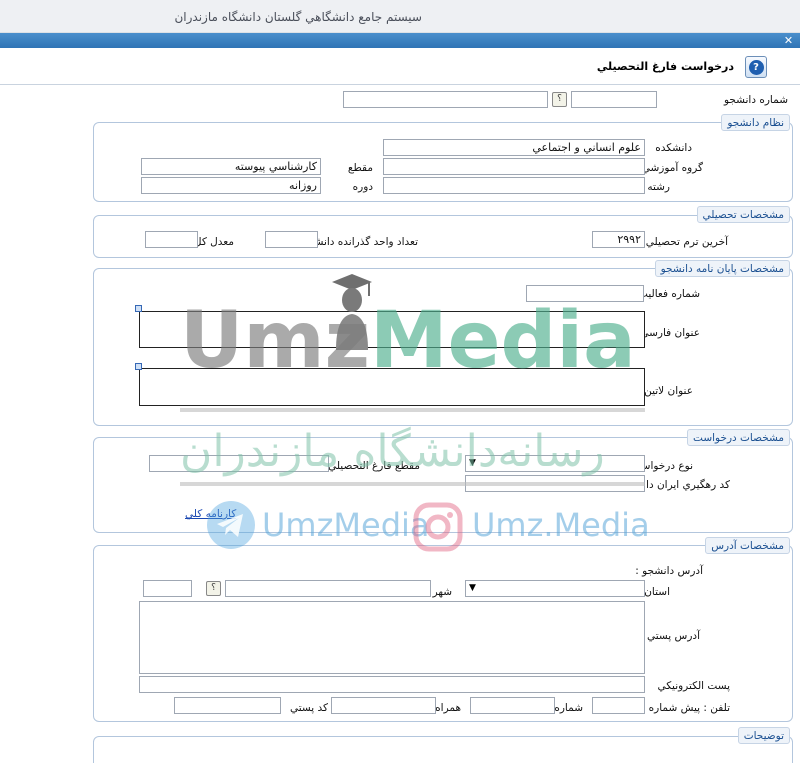  I want to click on field-label: رشته, so click(658, 187).